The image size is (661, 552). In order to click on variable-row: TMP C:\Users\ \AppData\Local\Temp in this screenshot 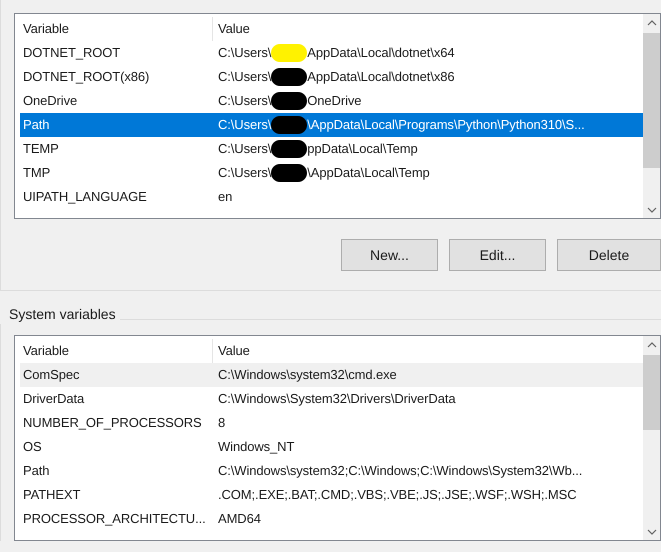, I will do `click(331, 173)`.